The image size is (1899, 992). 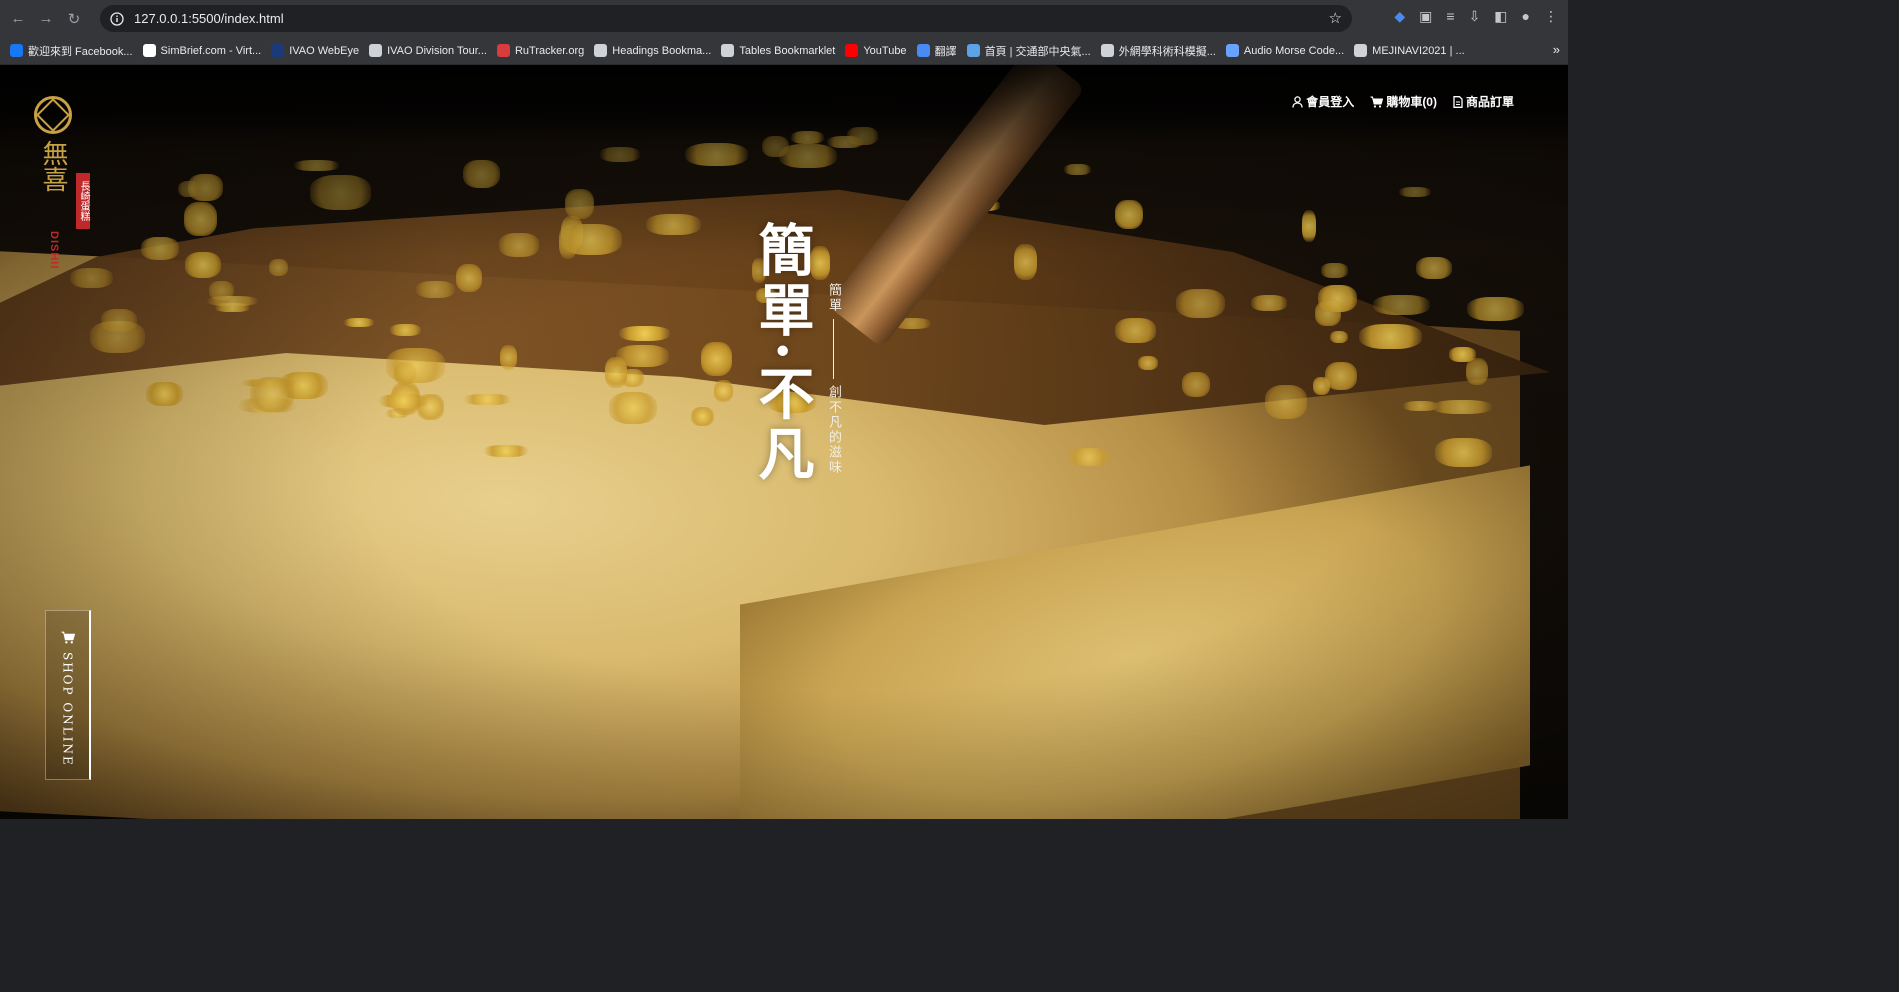 What do you see at coordinates (1450, 16) in the screenshot?
I see `reading-list-icon: ≡` at bounding box center [1450, 16].